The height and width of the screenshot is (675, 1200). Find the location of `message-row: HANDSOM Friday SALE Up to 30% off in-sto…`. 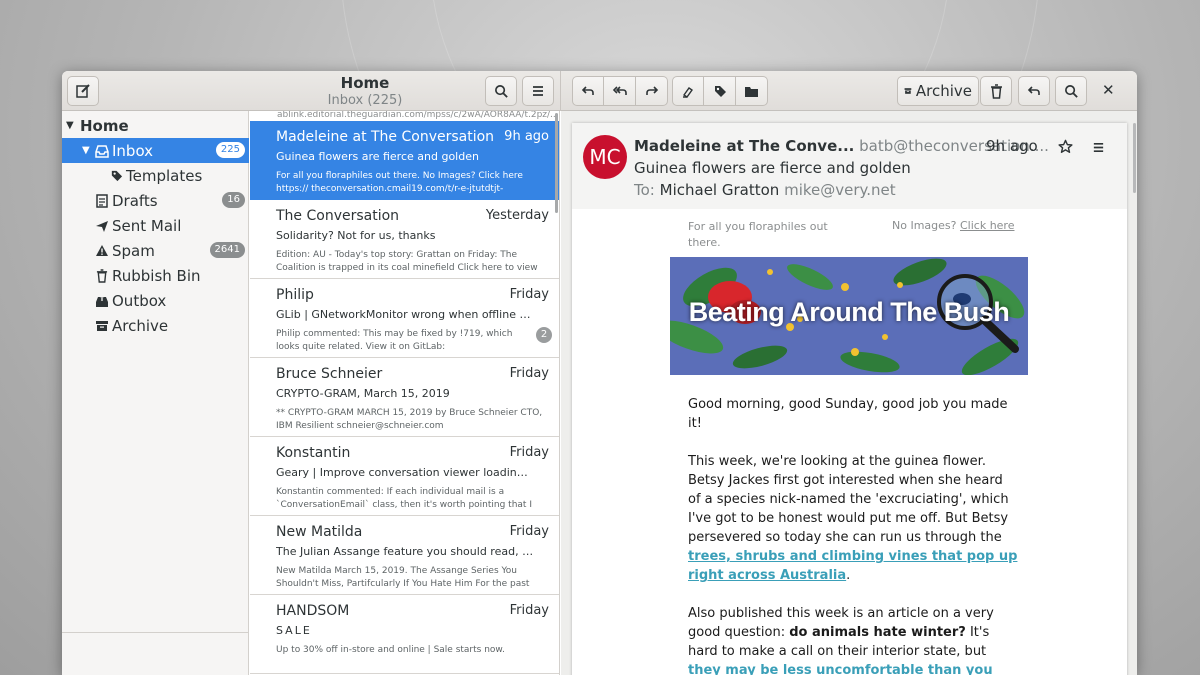

message-row: HANDSOM Friday SALE Up to 30% off in-sto… is located at coordinates (404, 634).